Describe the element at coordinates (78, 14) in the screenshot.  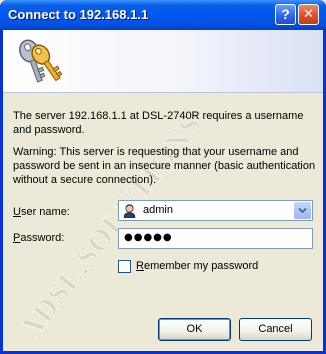
I see `dialog-title: Connect to 192.168.1.1` at that location.